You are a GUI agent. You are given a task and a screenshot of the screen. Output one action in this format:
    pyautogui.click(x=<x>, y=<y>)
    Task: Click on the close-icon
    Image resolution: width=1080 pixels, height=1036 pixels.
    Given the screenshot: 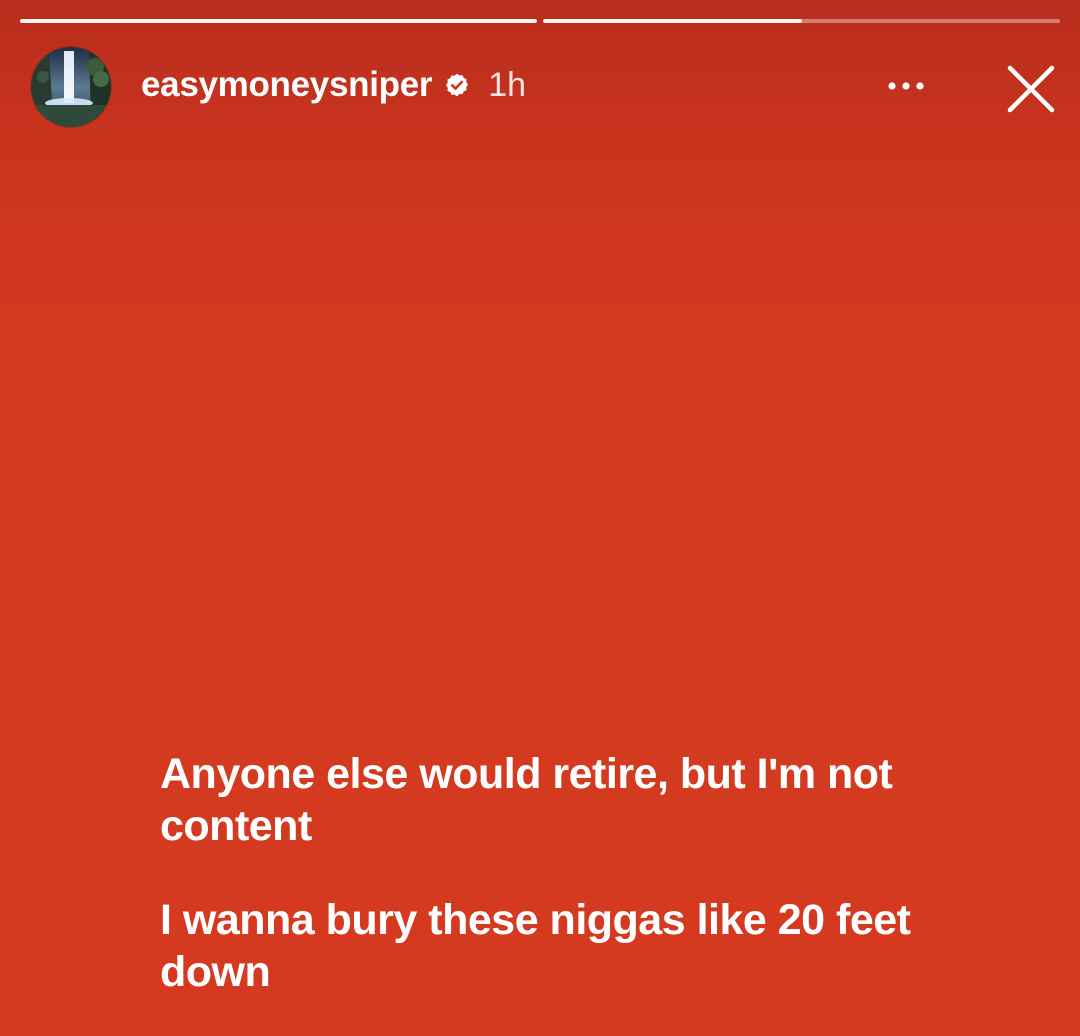 What is the action you would take?
    pyautogui.click(x=1031, y=89)
    